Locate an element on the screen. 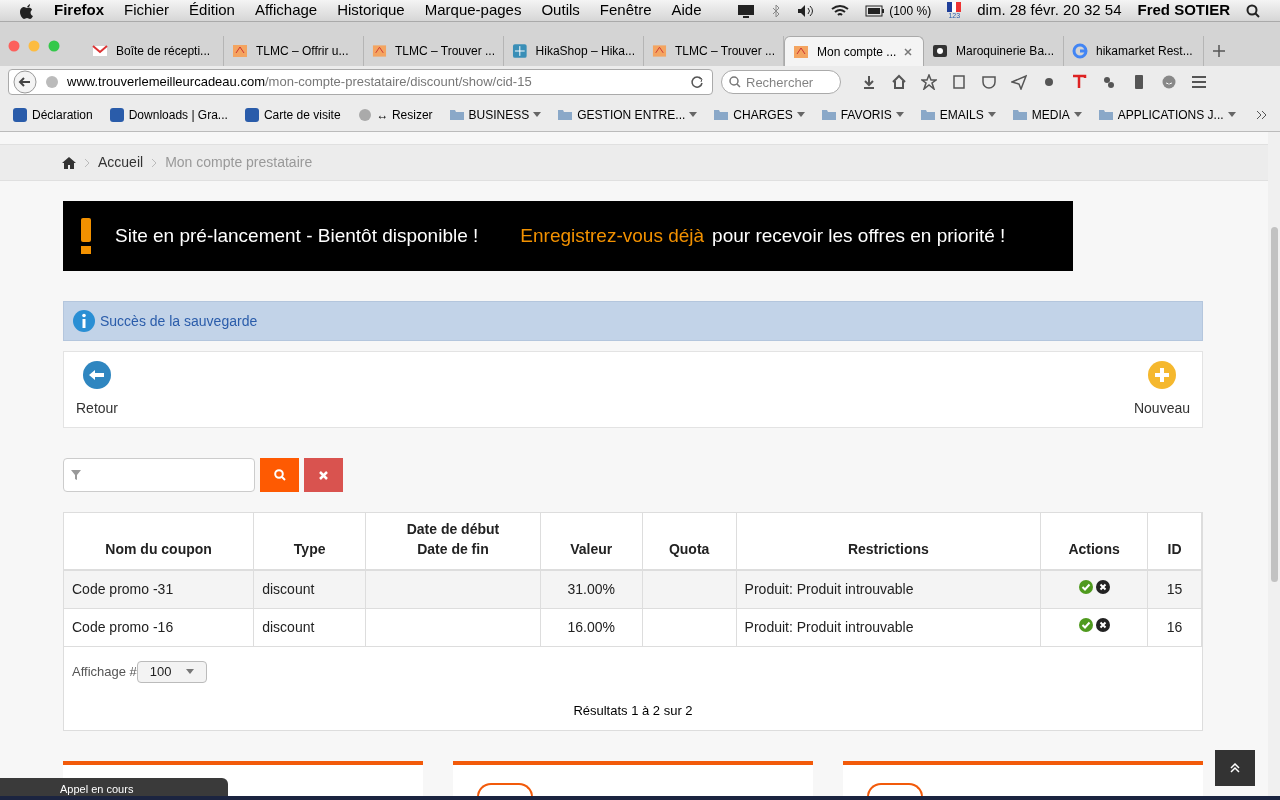  table-cell: 15 is located at coordinates (1174, 589).